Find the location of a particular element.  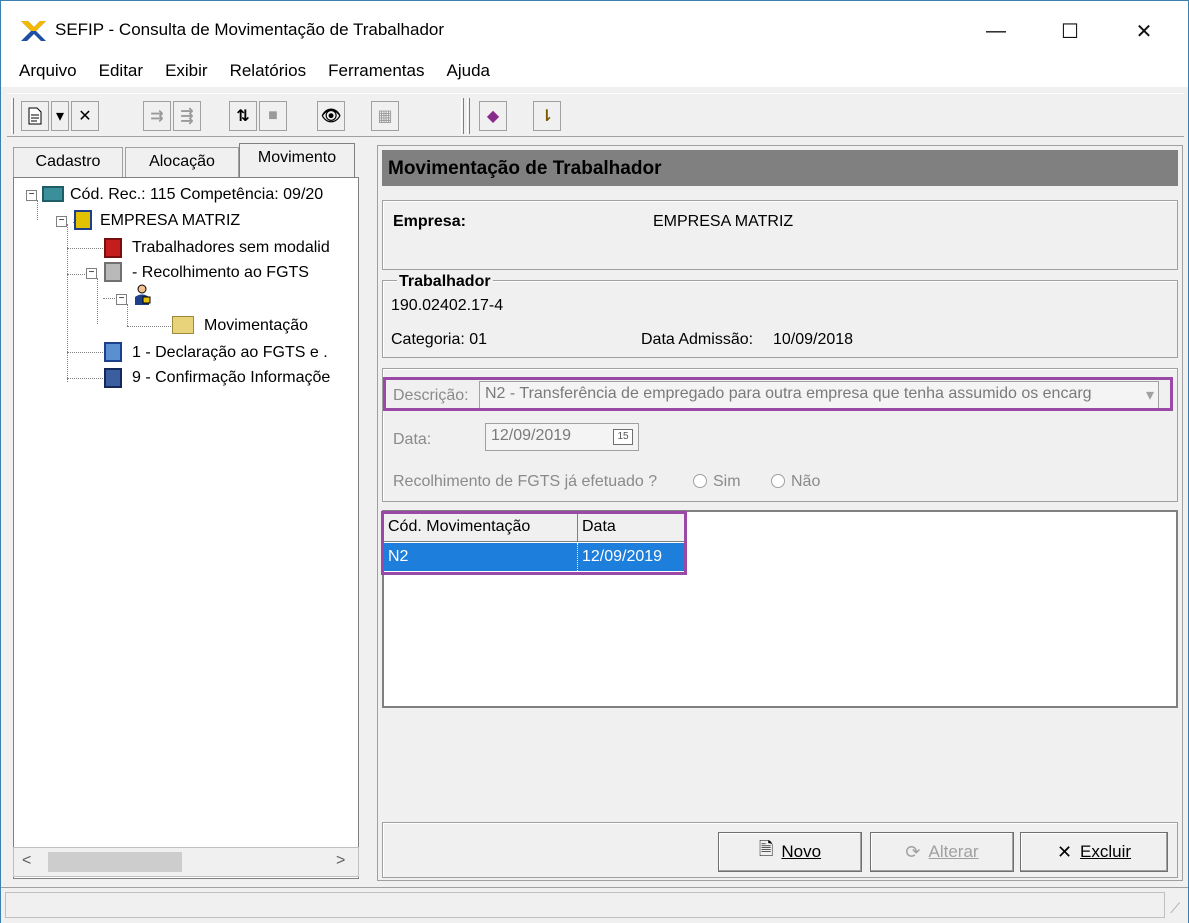

grid-highlight is located at coordinates (534, 543).